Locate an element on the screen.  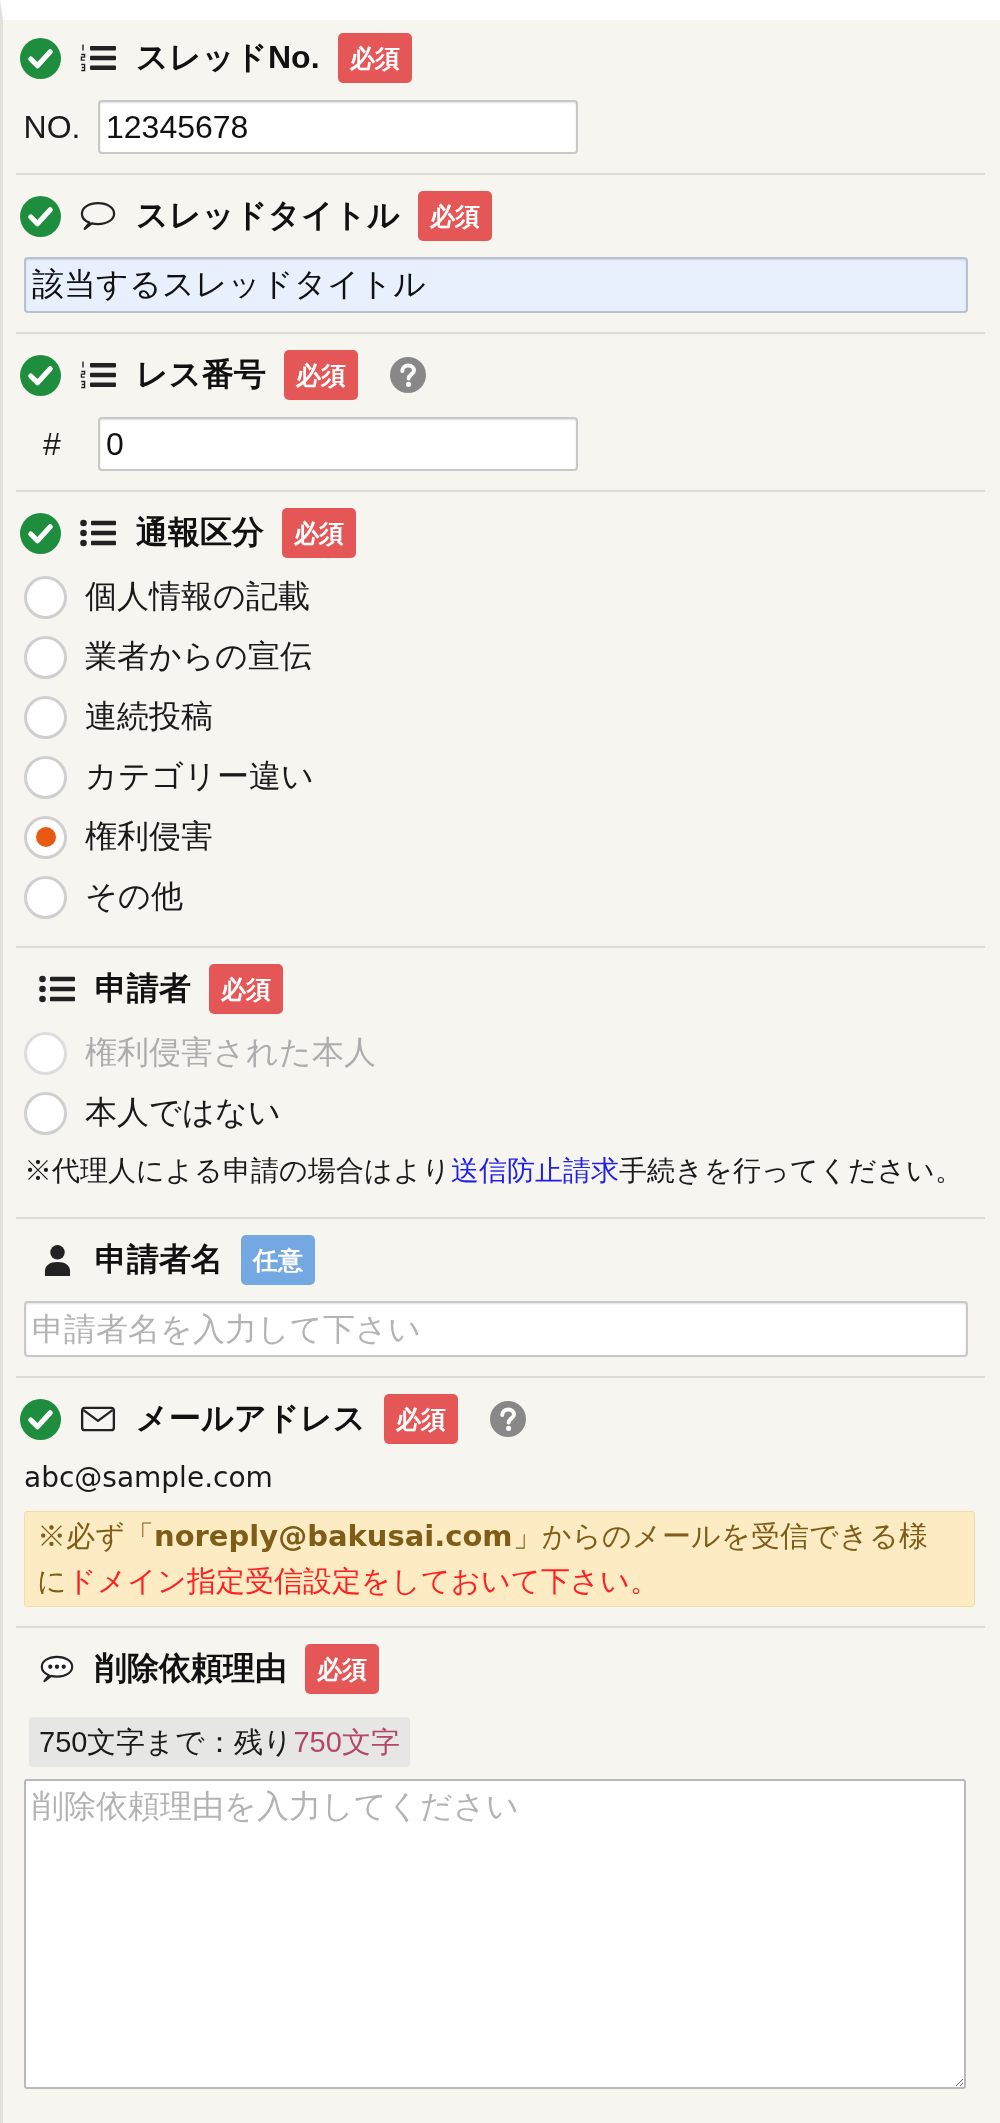
notice-text: ※必ず「noreply@bakusai.com」からのメールを受信できる様に ドメイン指定受信設定をしておいて下さい。 is located at coordinates (499, 1559).